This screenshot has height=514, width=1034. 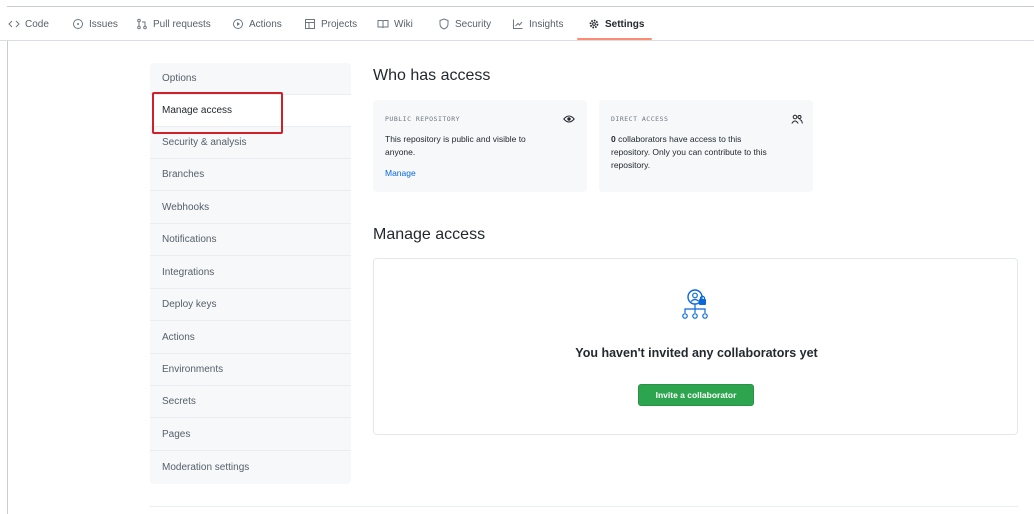 What do you see at coordinates (250, 79) in the screenshot?
I see `sidebar-item-options: Options` at bounding box center [250, 79].